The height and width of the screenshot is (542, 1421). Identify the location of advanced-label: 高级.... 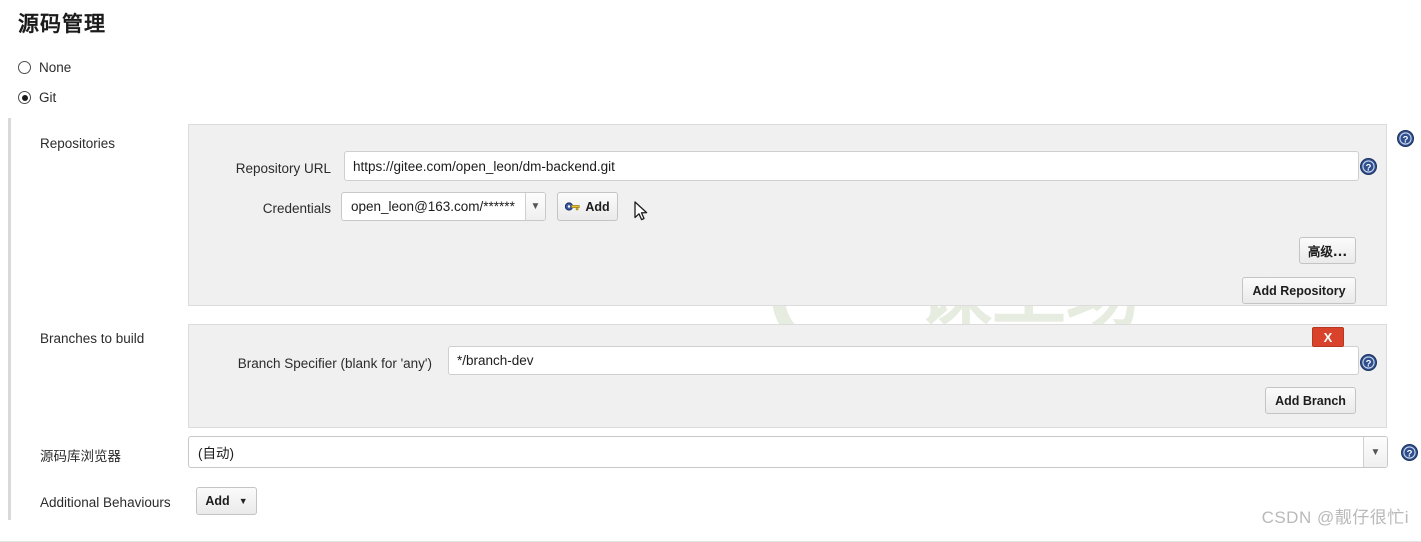
(1327, 251).